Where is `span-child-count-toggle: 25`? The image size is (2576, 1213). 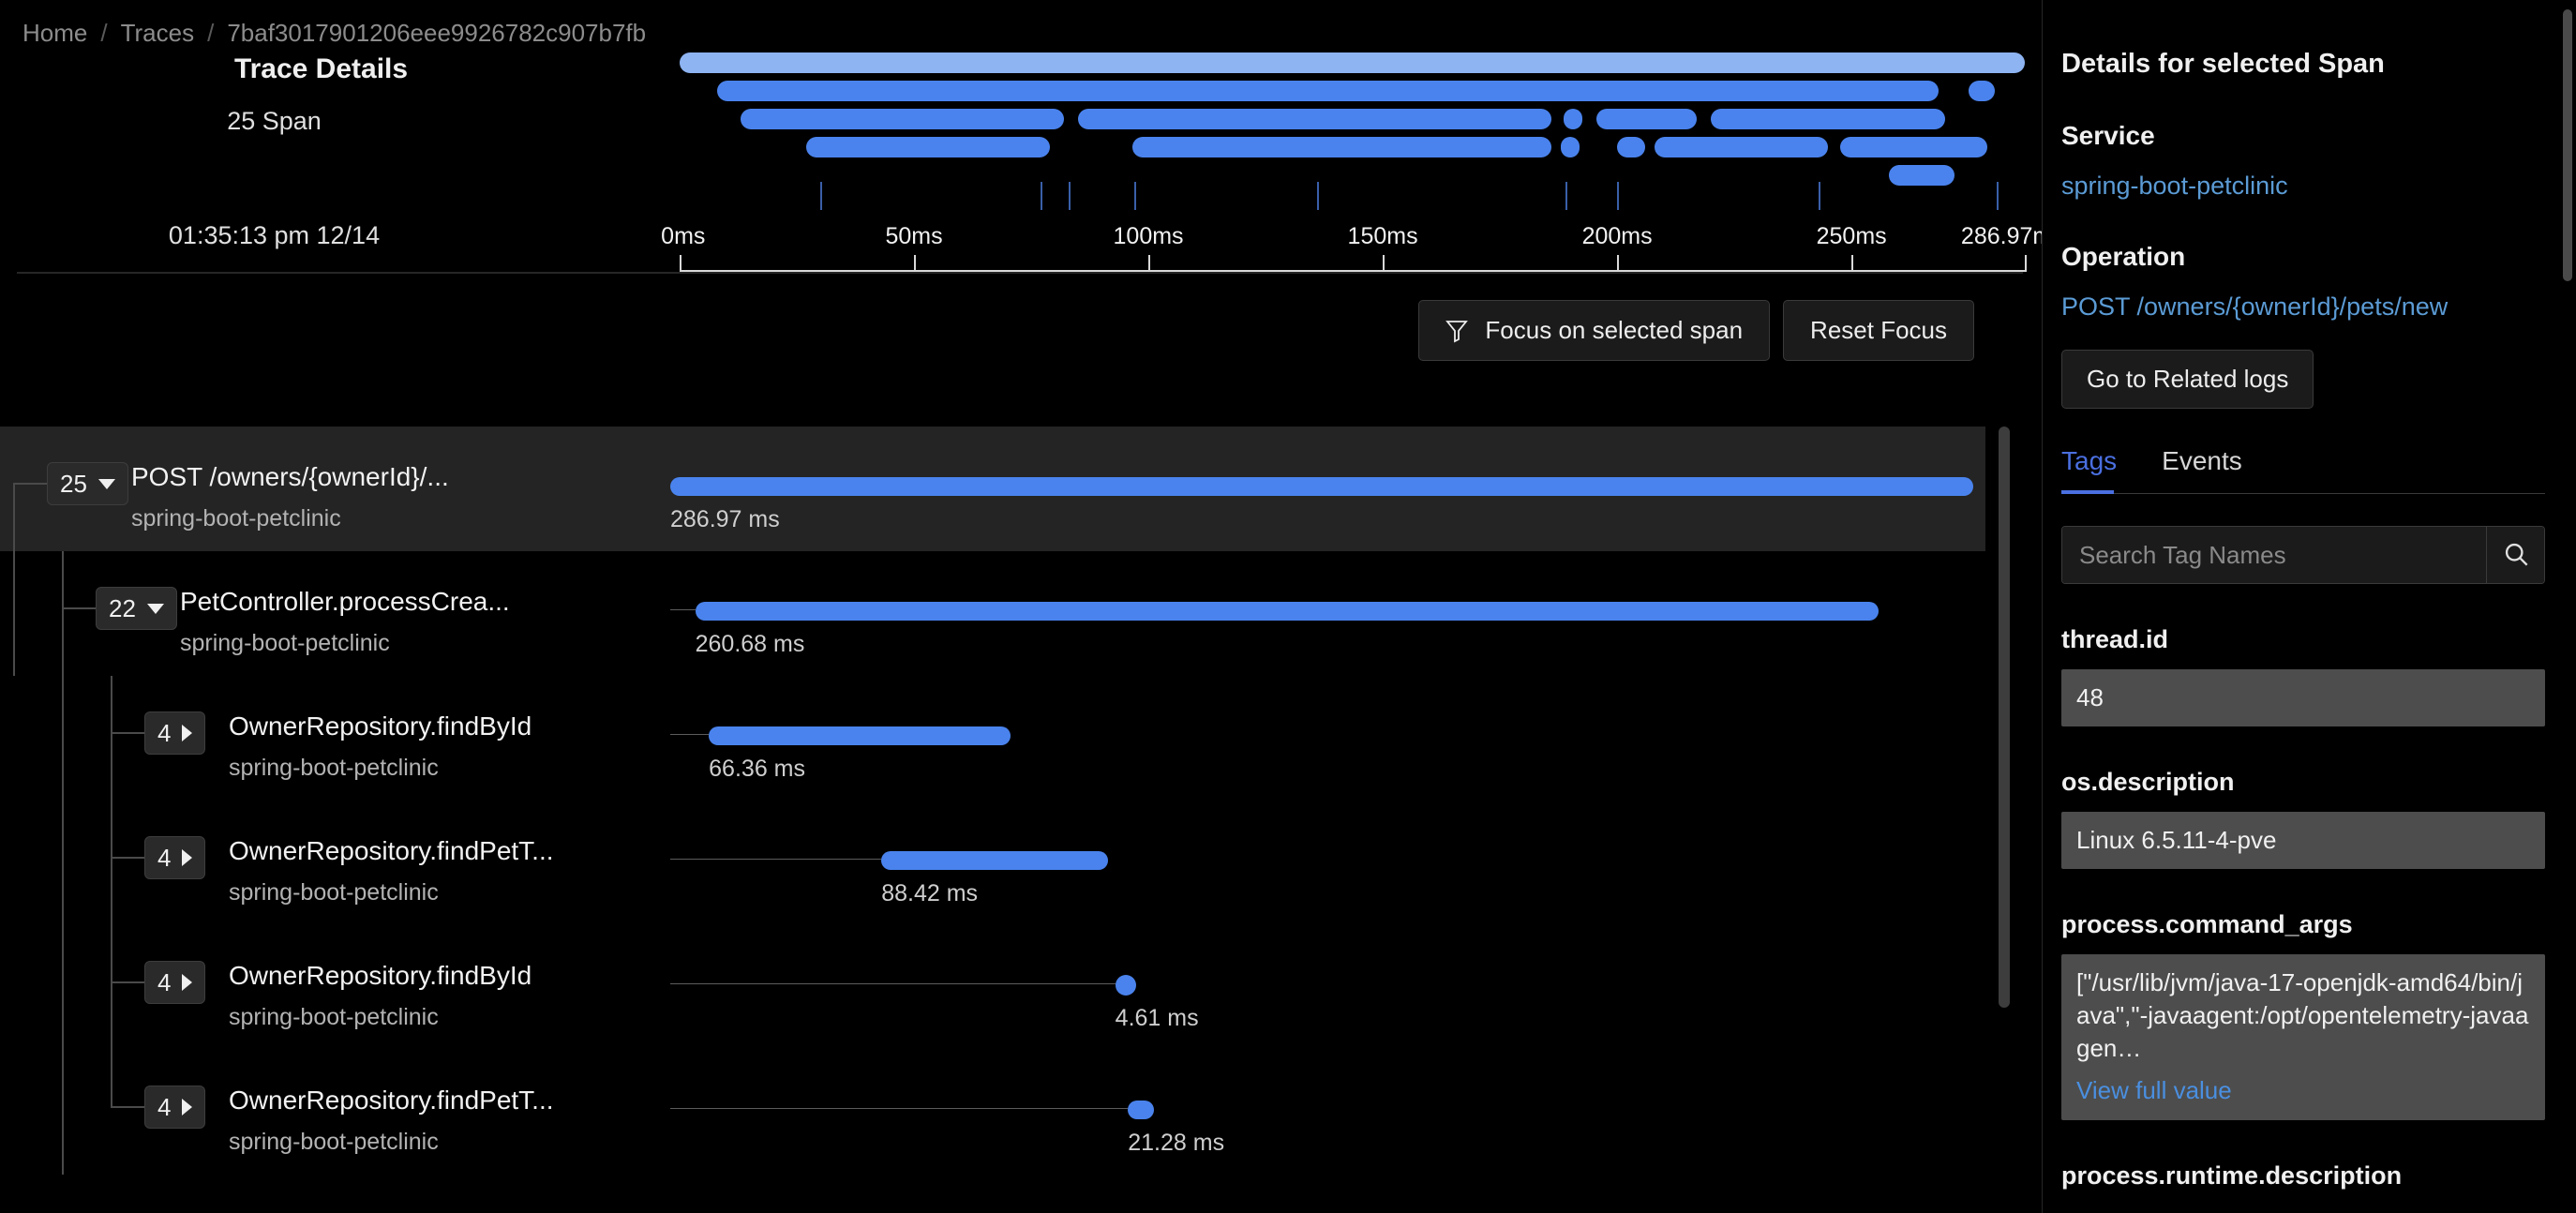
span-child-count-toggle: 25 is located at coordinates (87, 483).